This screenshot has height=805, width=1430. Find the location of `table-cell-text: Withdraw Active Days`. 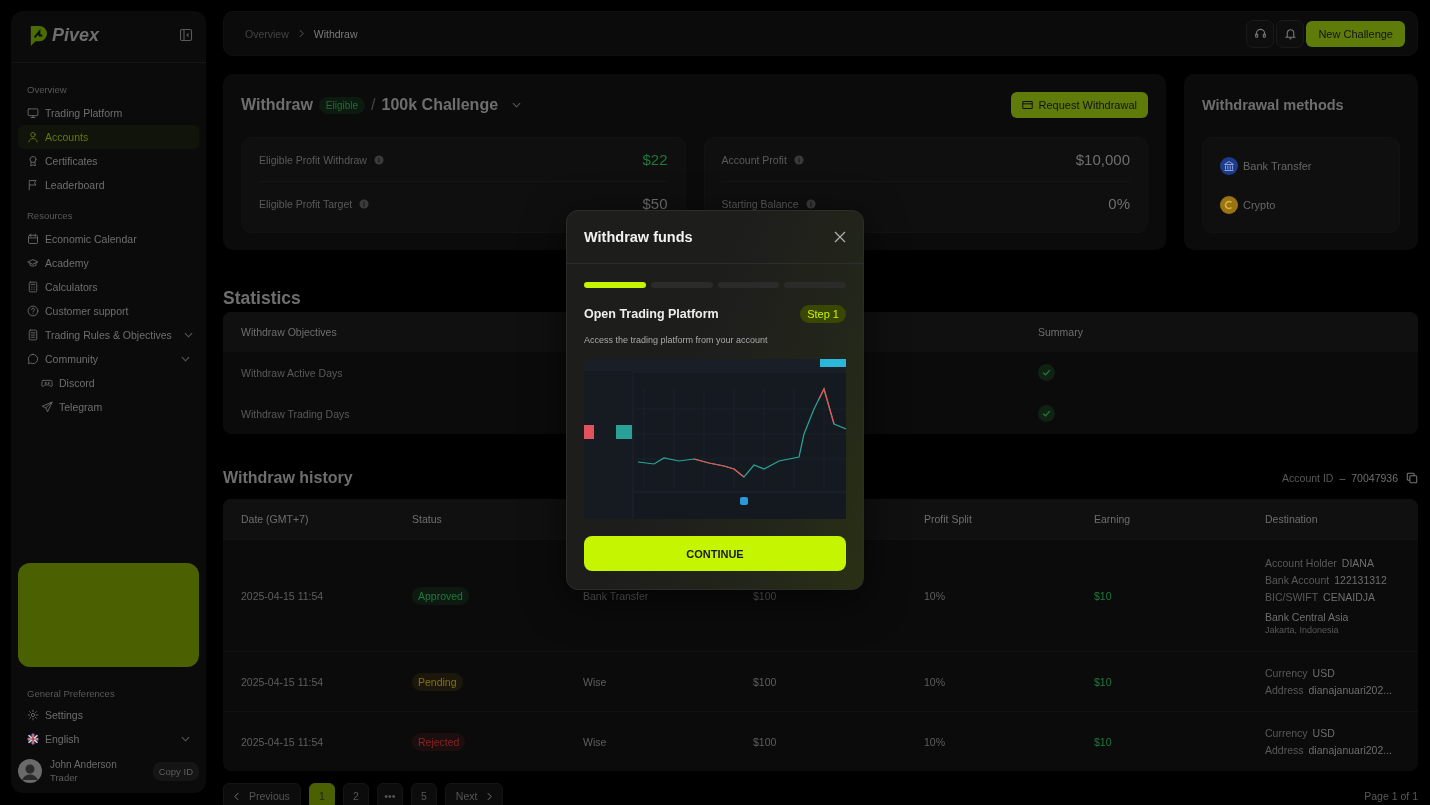

table-cell-text: Withdraw Active Days is located at coordinates (292, 372).